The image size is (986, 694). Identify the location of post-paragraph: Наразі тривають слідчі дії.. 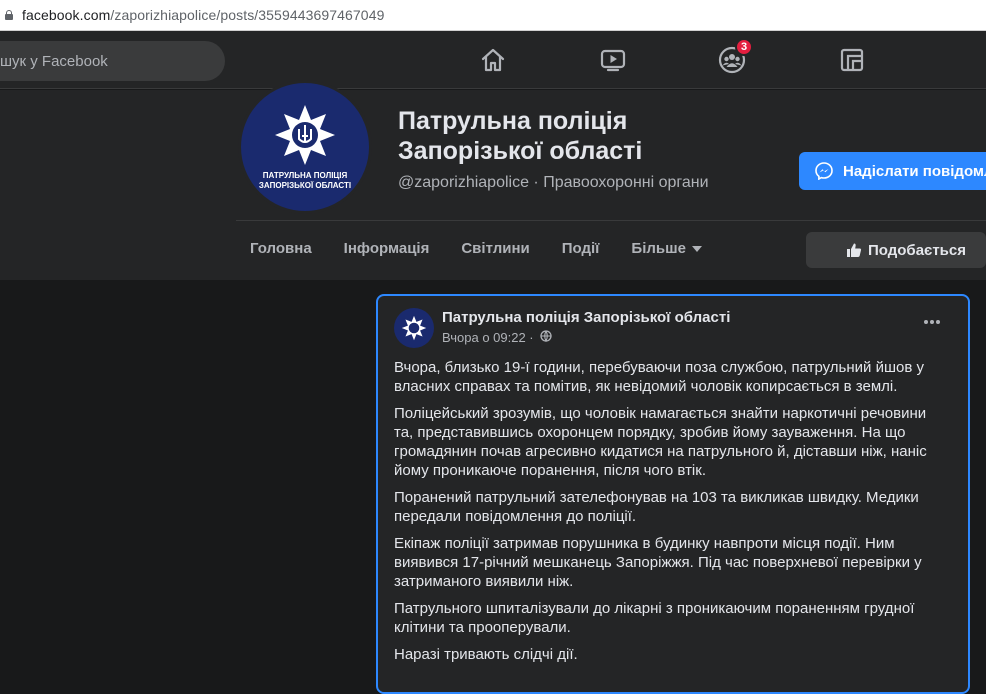
(486, 654).